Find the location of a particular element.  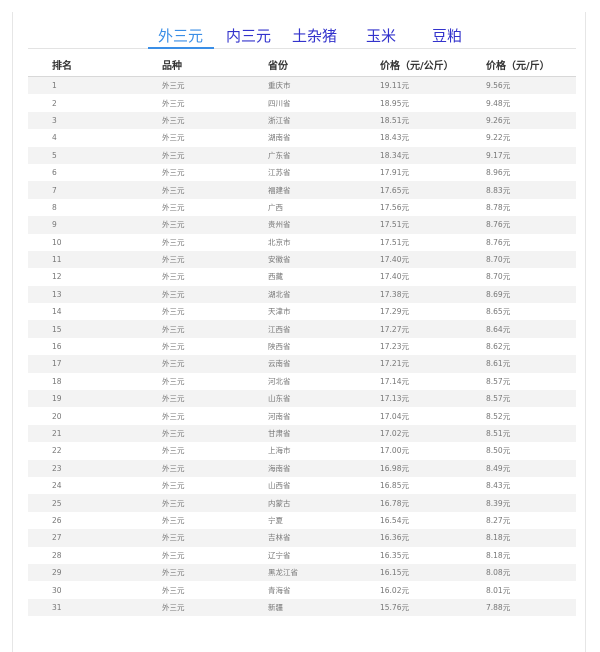

province-cell: 江西省 is located at coordinates (324, 329).